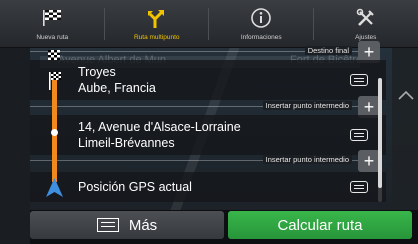 The height and width of the screenshot is (244, 418). Describe the element at coordinates (55, 83) in the screenshot. I see `destination-flag-icon` at that location.